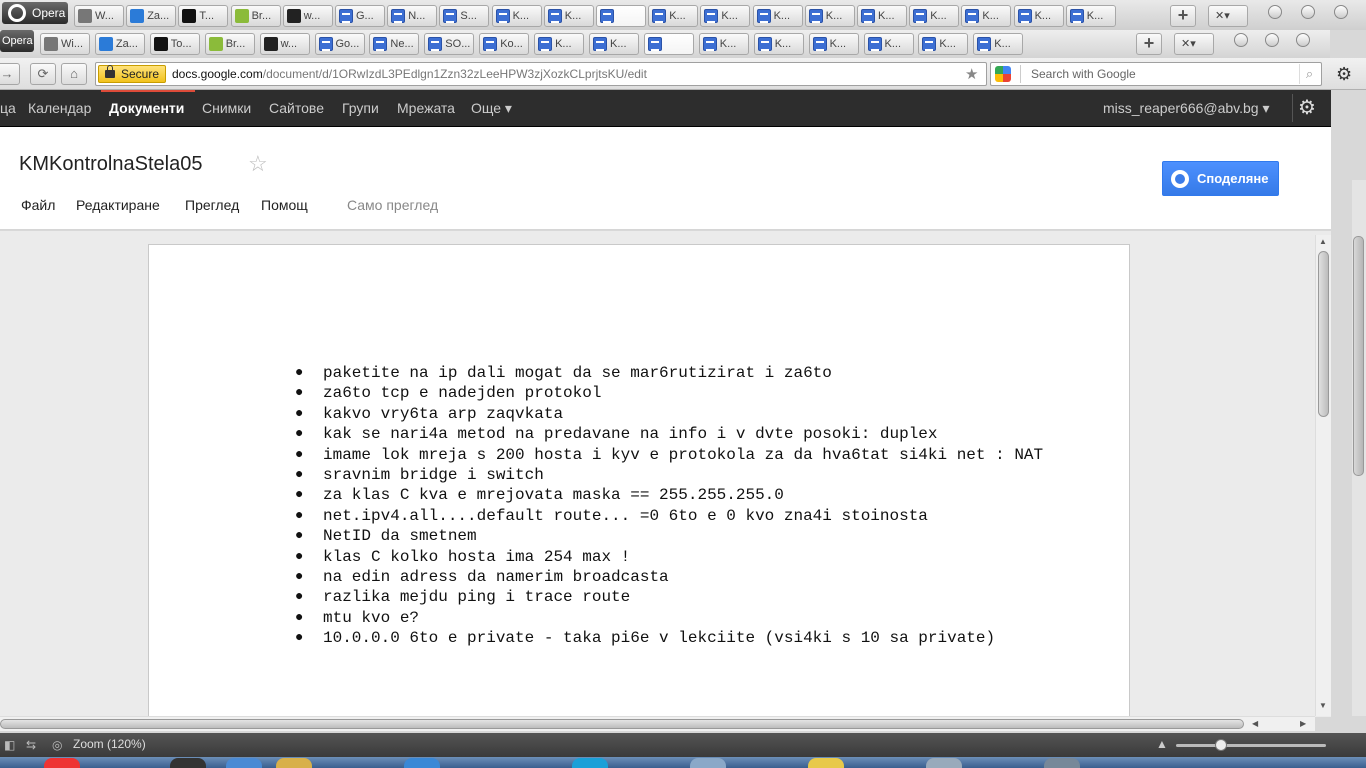 The image size is (1366, 768). I want to click on gbar-item-calendar: Календар, so click(59, 108).